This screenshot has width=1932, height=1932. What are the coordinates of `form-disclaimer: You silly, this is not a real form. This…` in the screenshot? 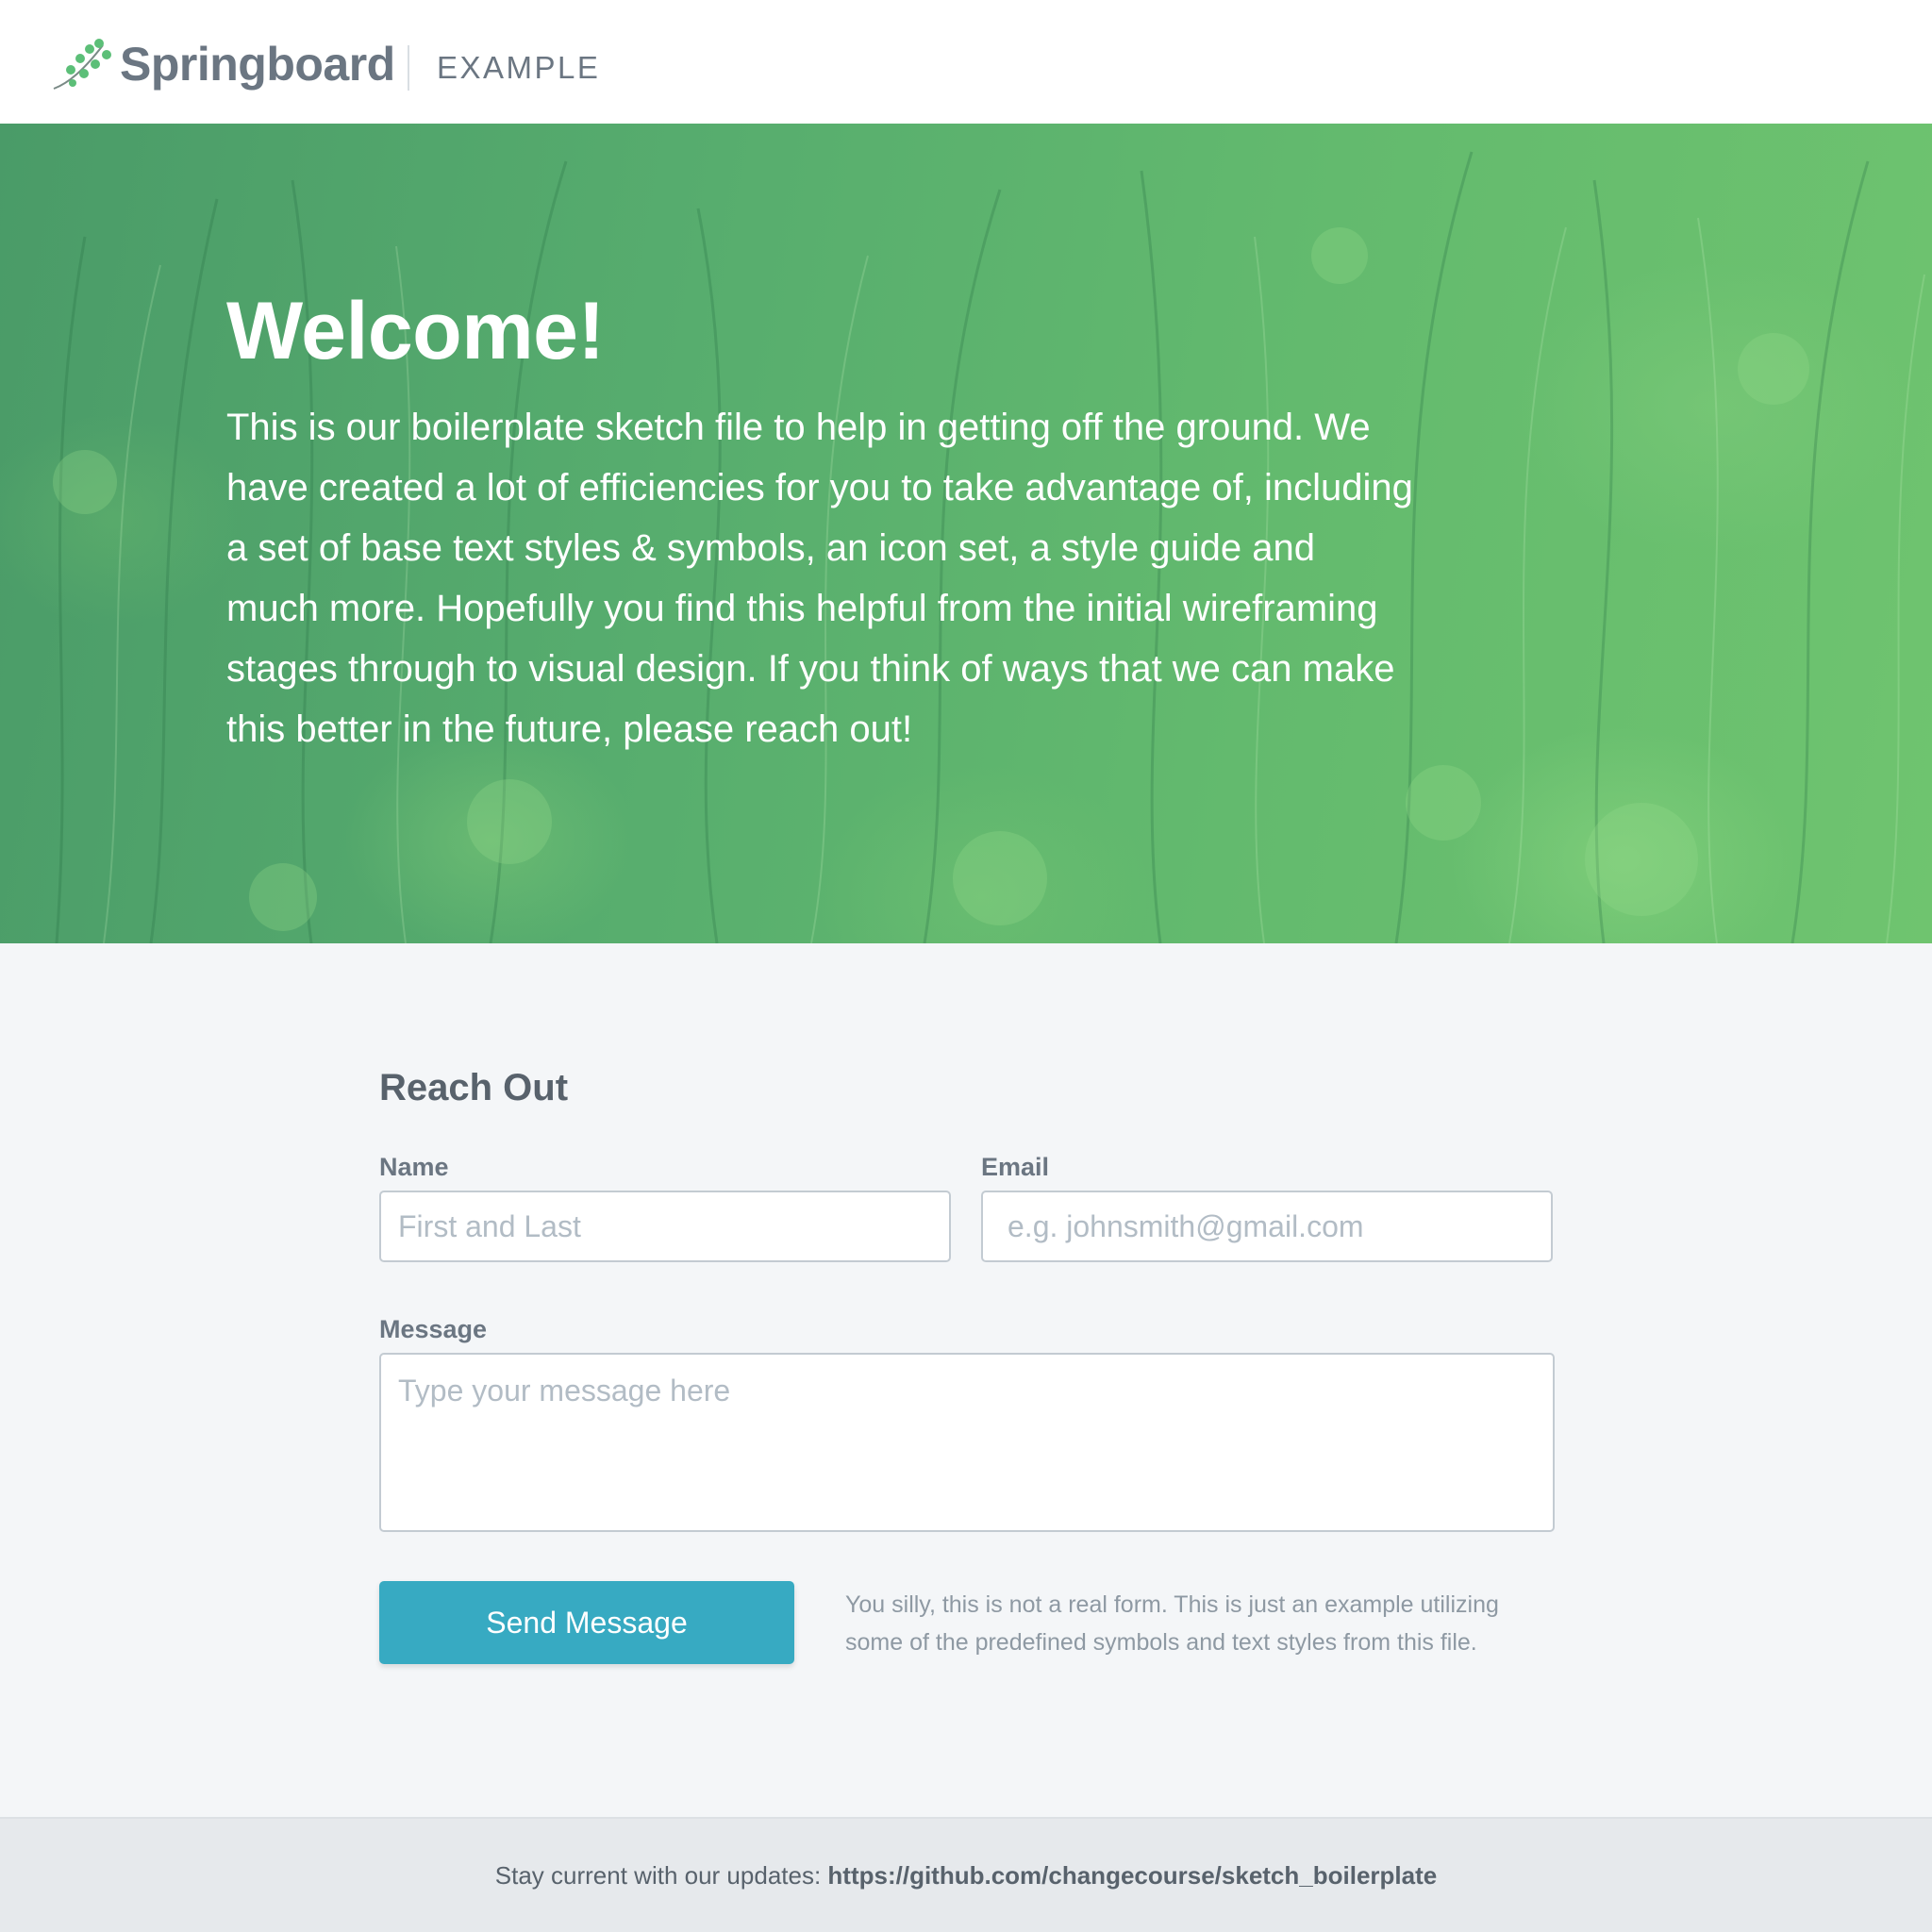 It's located at (1172, 1623).